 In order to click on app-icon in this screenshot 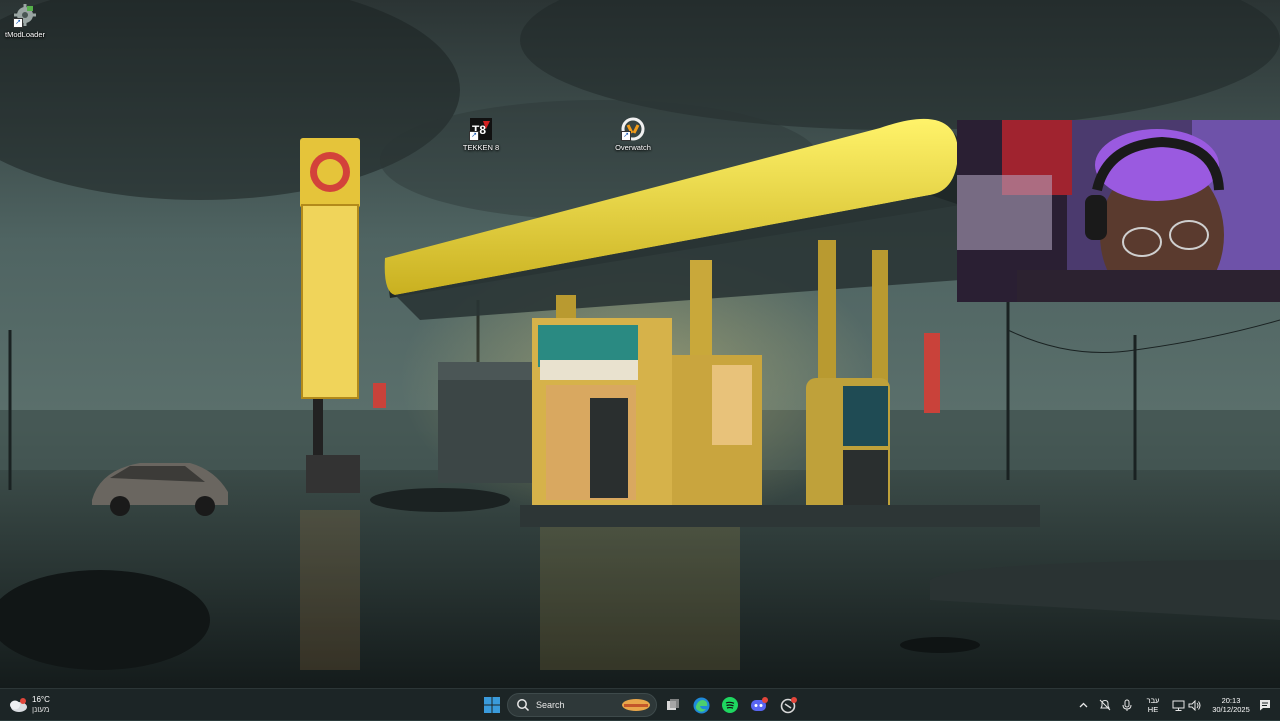, I will do `click(788, 704)`.